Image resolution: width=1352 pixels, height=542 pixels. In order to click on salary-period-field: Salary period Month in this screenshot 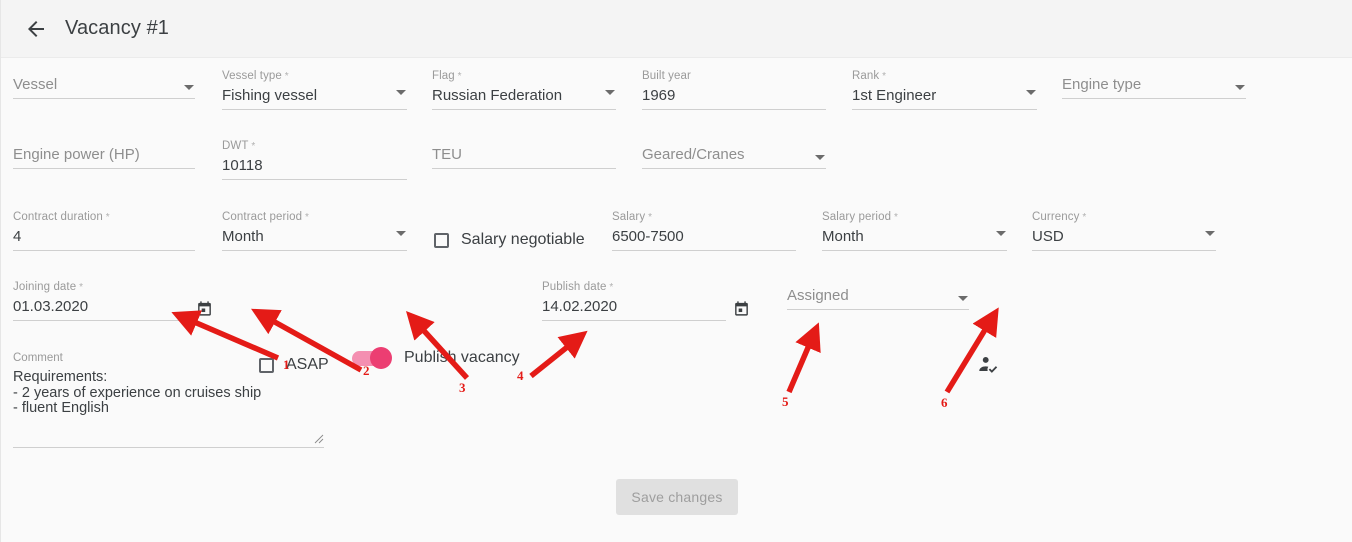, I will do `click(914, 231)`.